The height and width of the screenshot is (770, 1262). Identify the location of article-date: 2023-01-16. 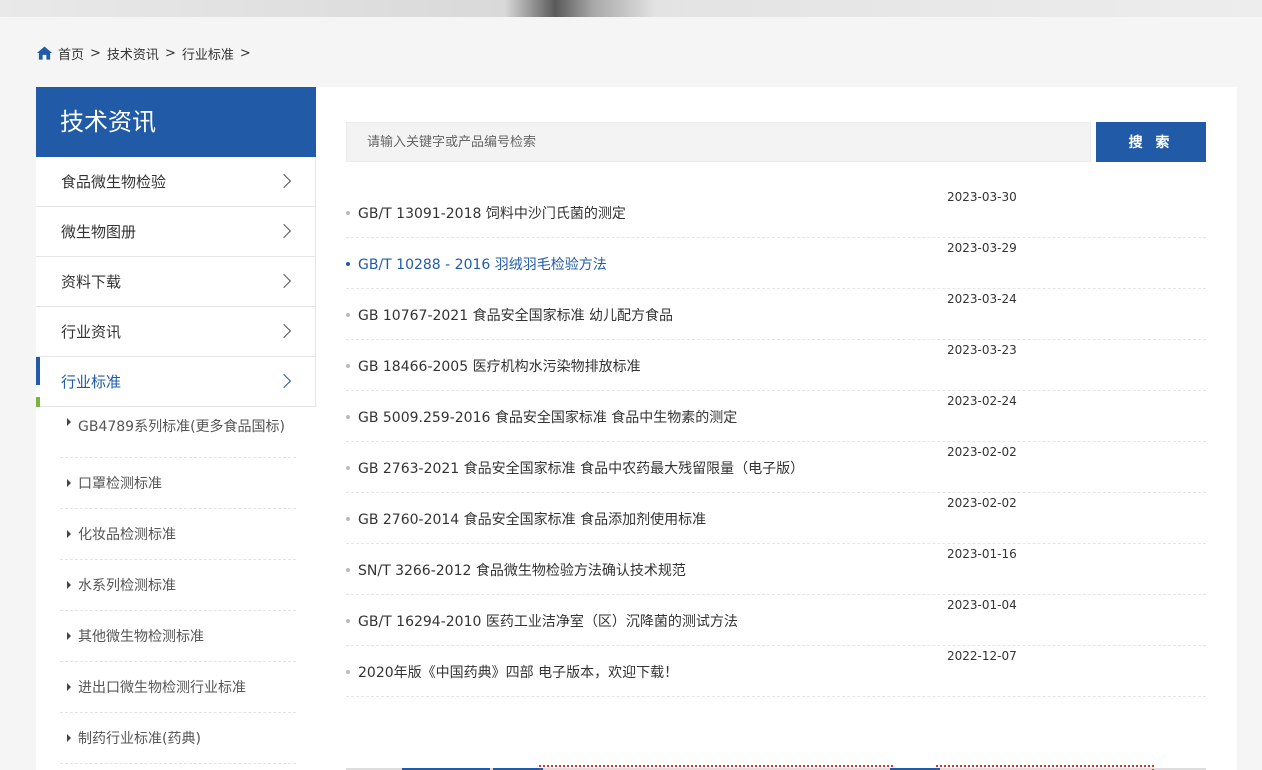
(982, 554).